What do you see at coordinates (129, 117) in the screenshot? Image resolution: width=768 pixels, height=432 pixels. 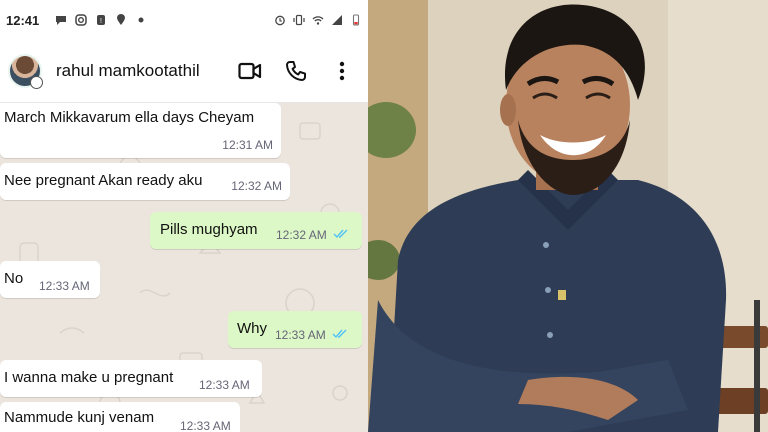 I see `message-text: March Mikkavarum ella days Cheyam` at bounding box center [129, 117].